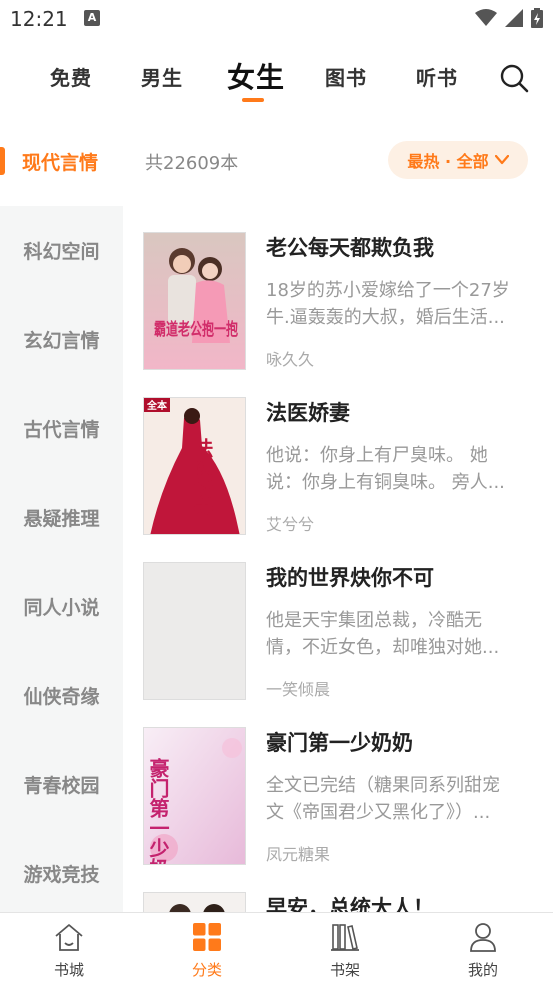 Image resolution: width=553 pixels, height=984 pixels. Describe the element at coordinates (61, 428) in the screenshot. I see `sidebar-item-ancient-romance: 古代言情` at that location.